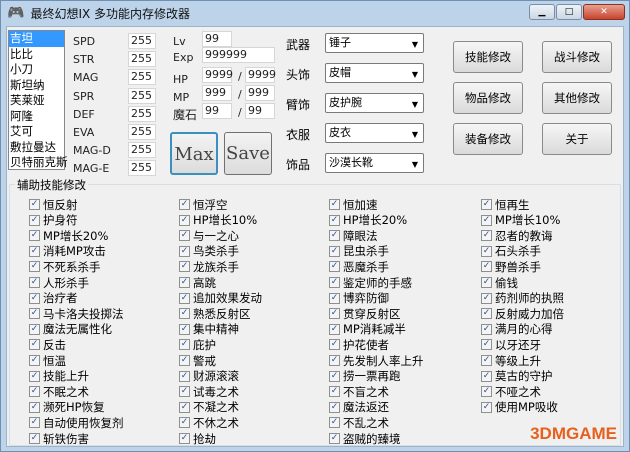 The width and height of the screenshot is (630, 452). What do you see at coordinates (36, 55) in the screenshot?
I see `character-item: 比比` at bounding box center [36, 55].